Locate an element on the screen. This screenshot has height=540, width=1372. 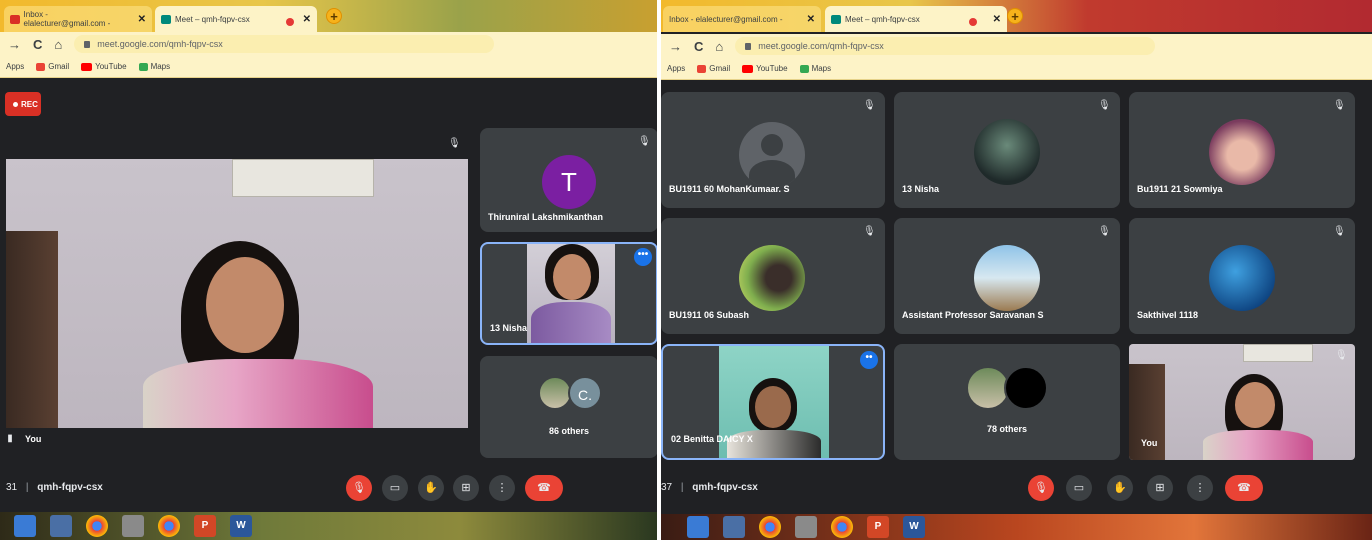
participant-tile: 🎙 BU1911 06 Subash is located at coordinates (773, 276).